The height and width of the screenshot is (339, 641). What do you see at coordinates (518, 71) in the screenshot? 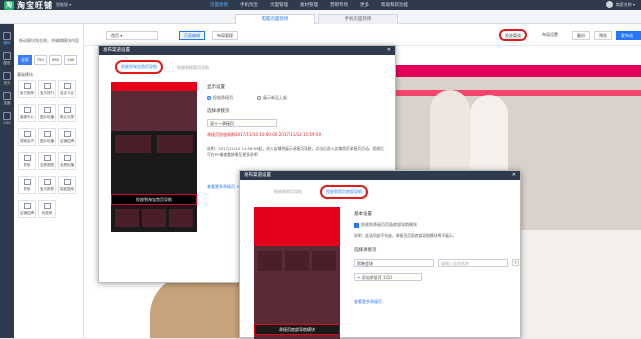
I see `banner-pink-bar` at bounding box center [518, 71].